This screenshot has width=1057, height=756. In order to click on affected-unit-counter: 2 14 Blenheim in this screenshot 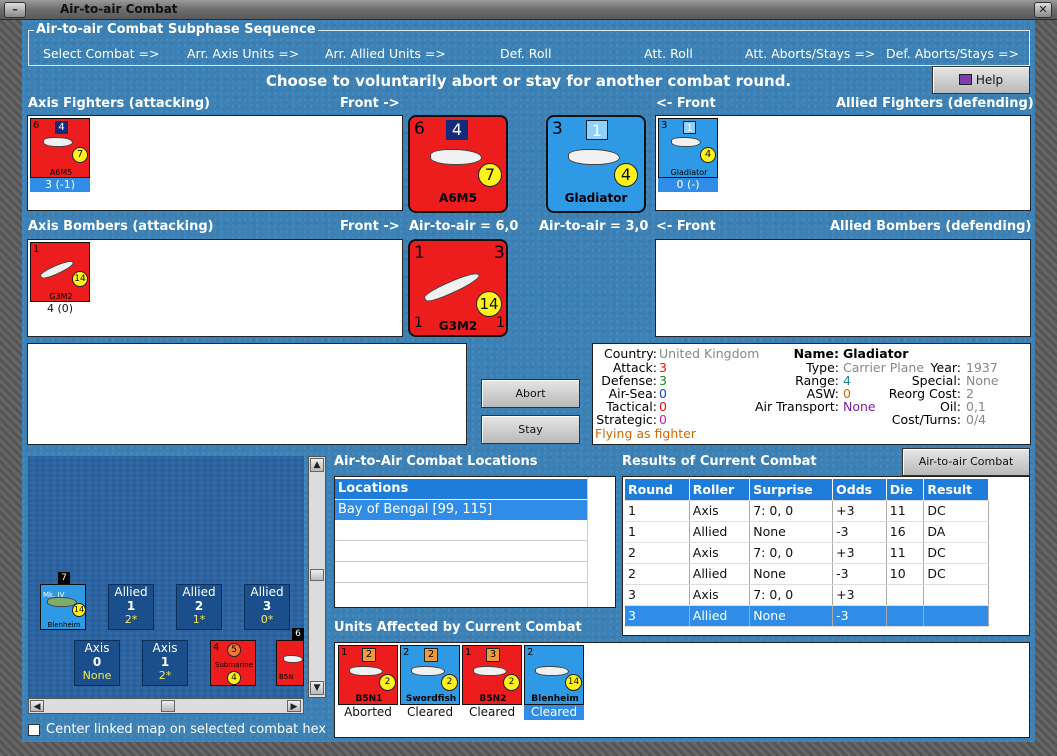, I will do `click(554, 675)`.